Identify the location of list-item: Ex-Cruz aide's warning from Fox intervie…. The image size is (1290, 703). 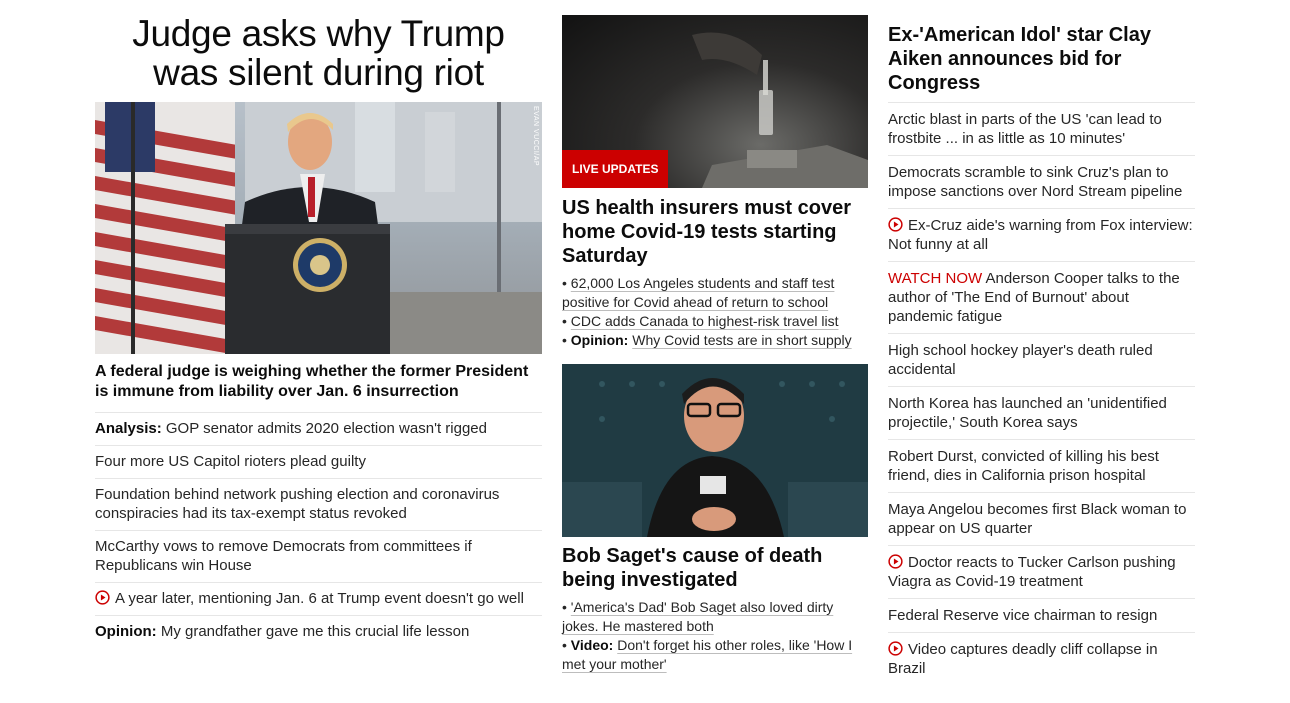
(1041, 234).